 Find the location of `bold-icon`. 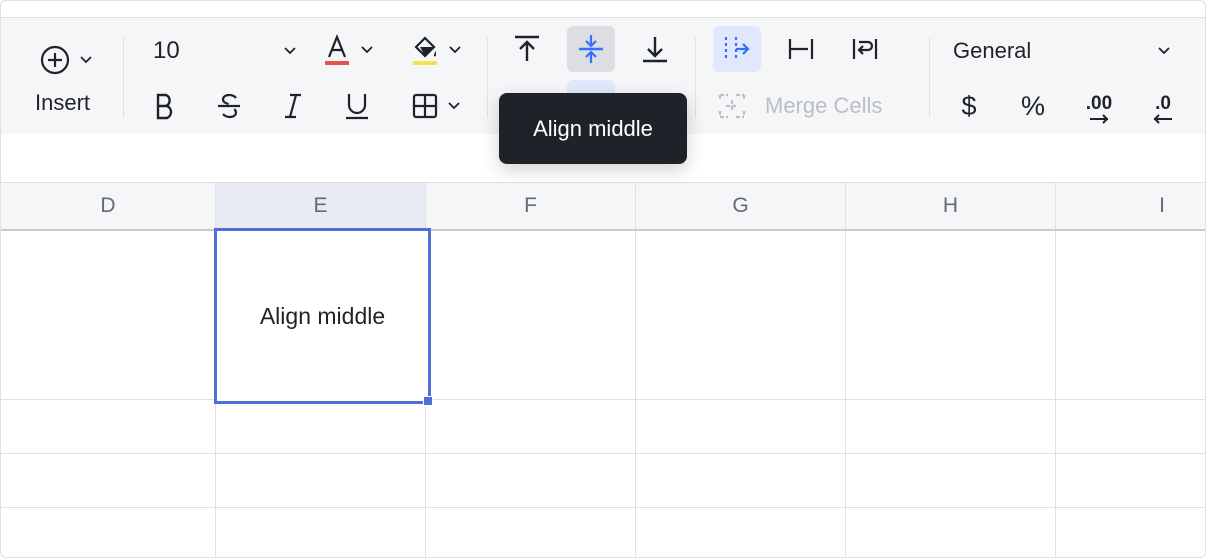

bold-icon is located at coordinates (165, 106).